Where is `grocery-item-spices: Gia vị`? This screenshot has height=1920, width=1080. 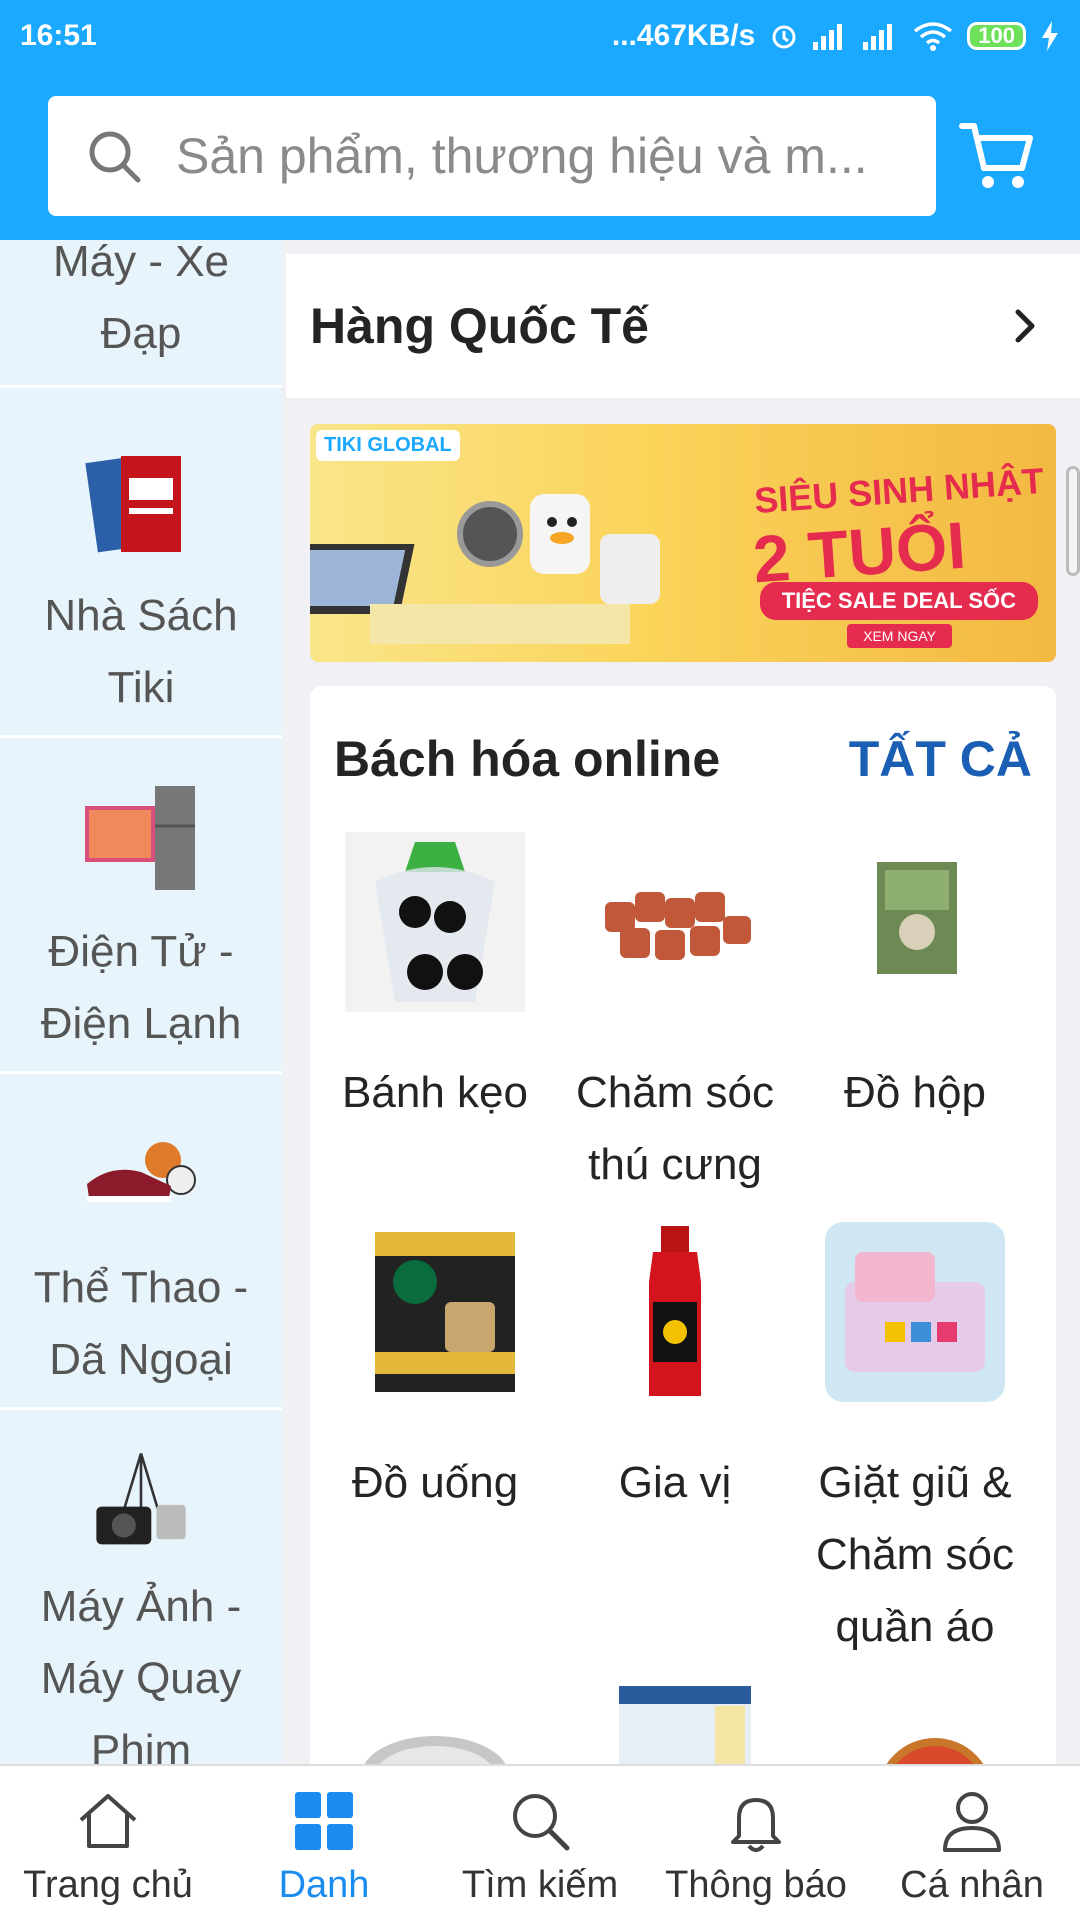 grocery-item-spices: Gia vị is located at coordinates (675, 1370).